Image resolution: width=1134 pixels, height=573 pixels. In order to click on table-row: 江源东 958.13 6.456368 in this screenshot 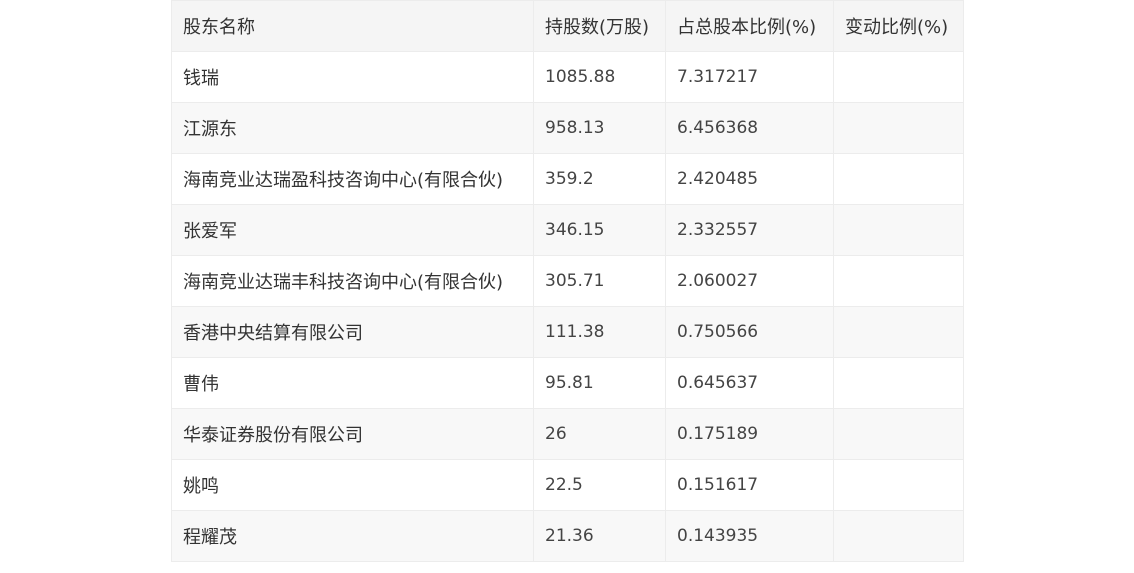, I will do `click(567, 128)`.